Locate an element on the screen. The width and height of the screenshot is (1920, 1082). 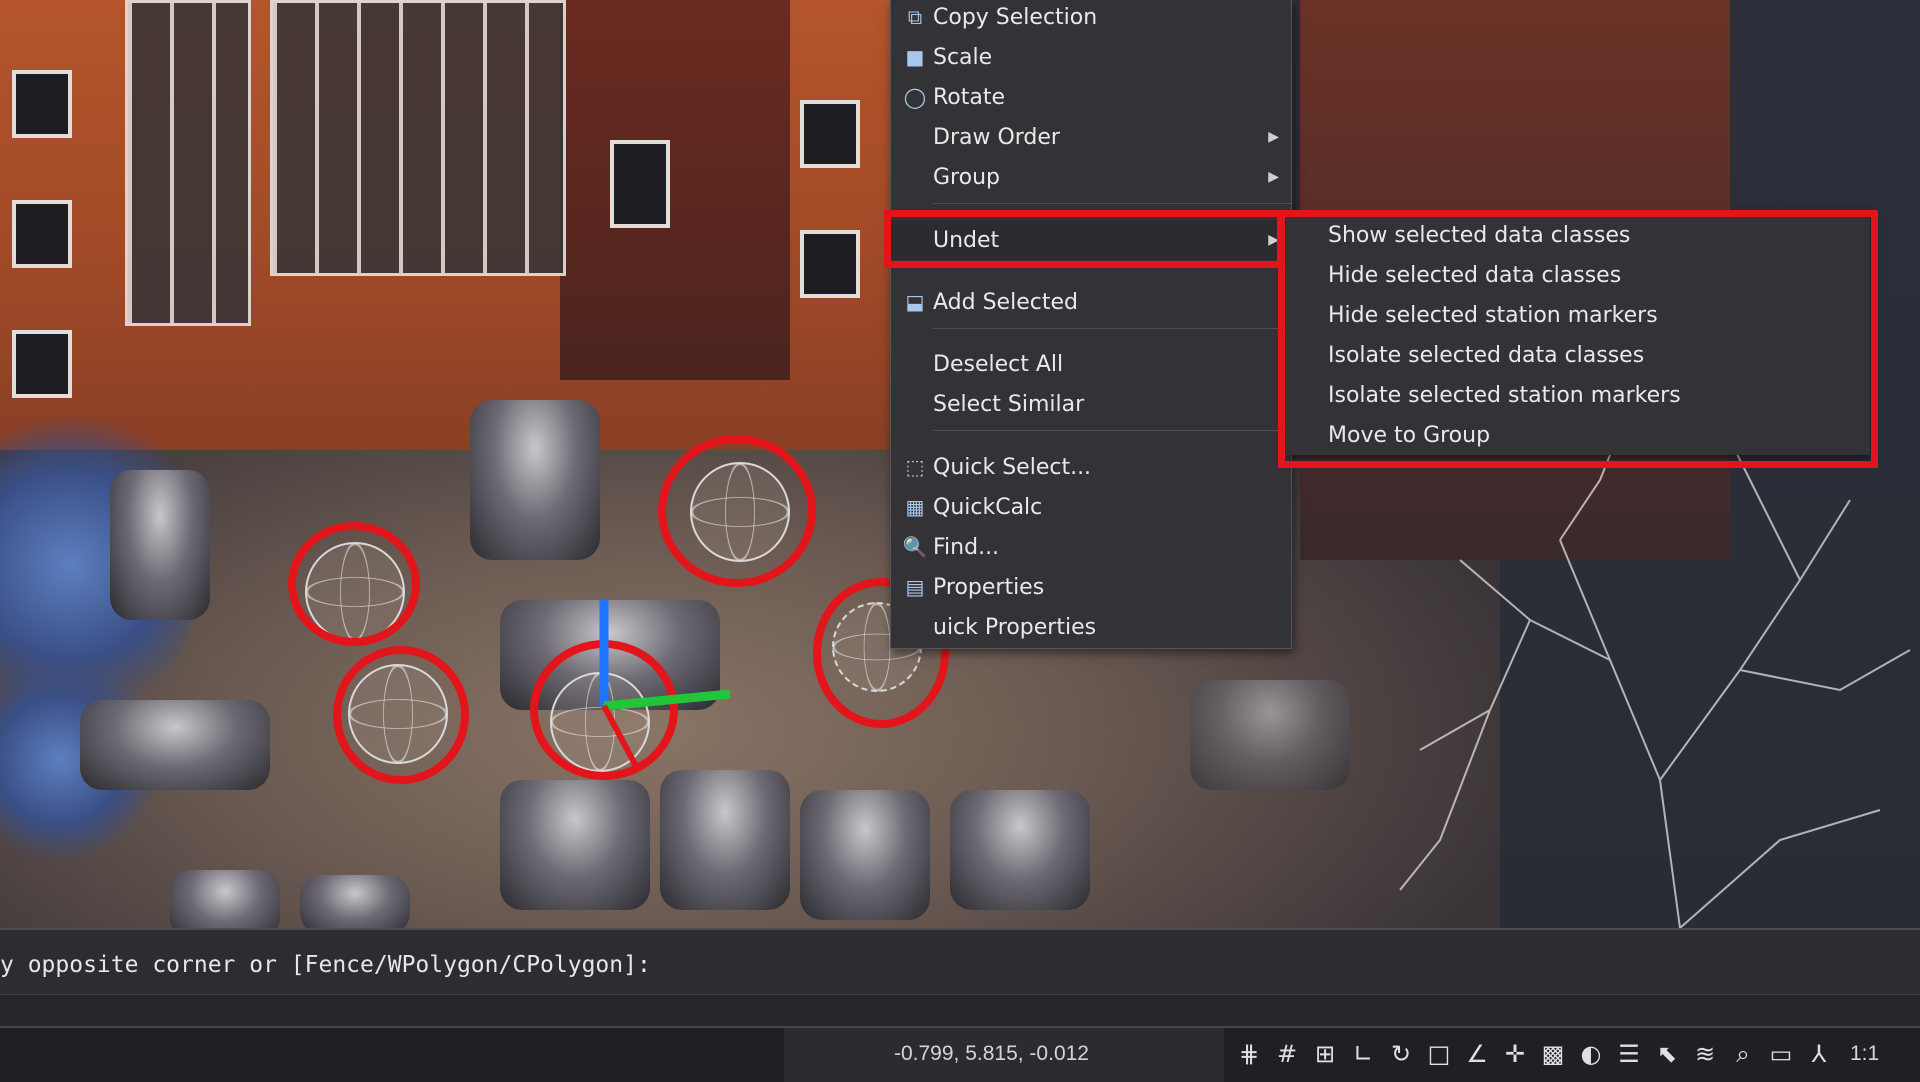
menu-item-label: uick Properties is located at coordinates (1015, 627).